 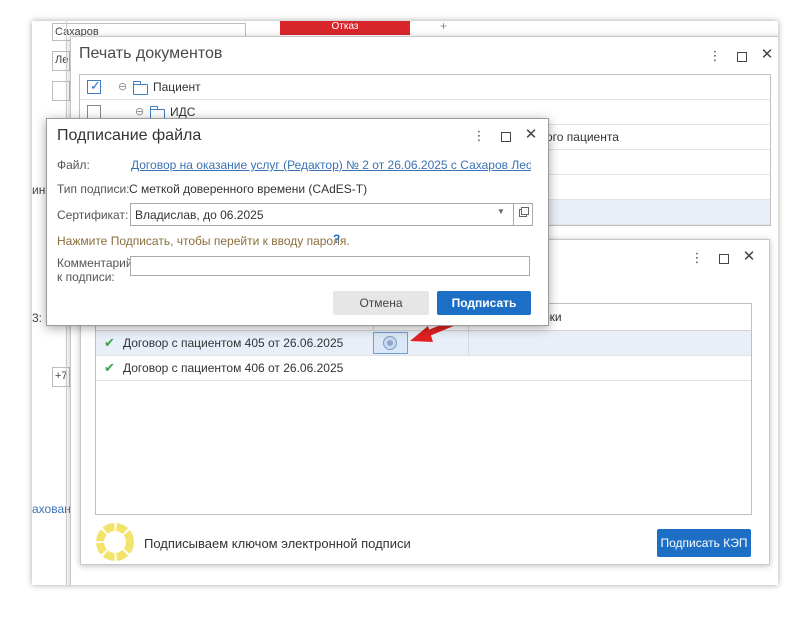 What do you see at coordinates (330, 266) in the screenshot?
I see `comment-input` at bounding box center [330, 266].